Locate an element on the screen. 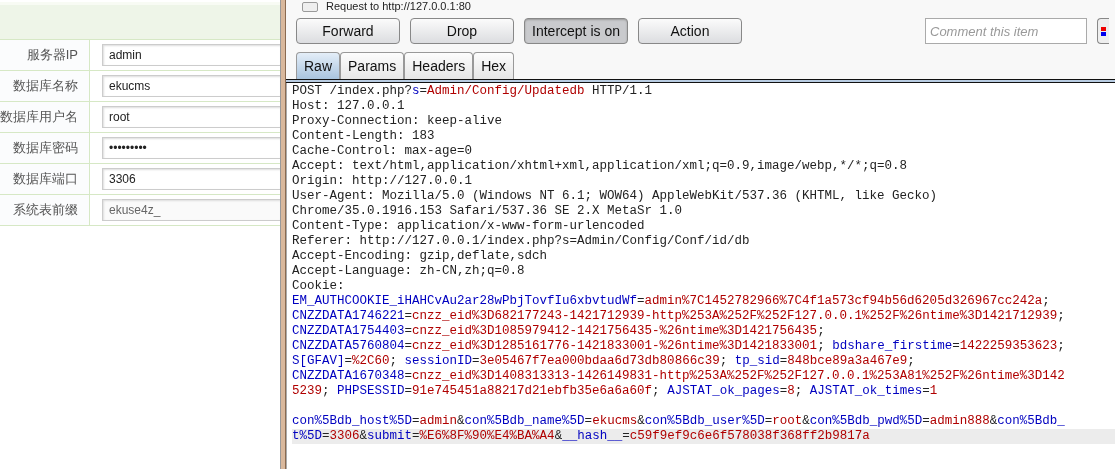  param-value: admin is located at coordinates (438, 421).